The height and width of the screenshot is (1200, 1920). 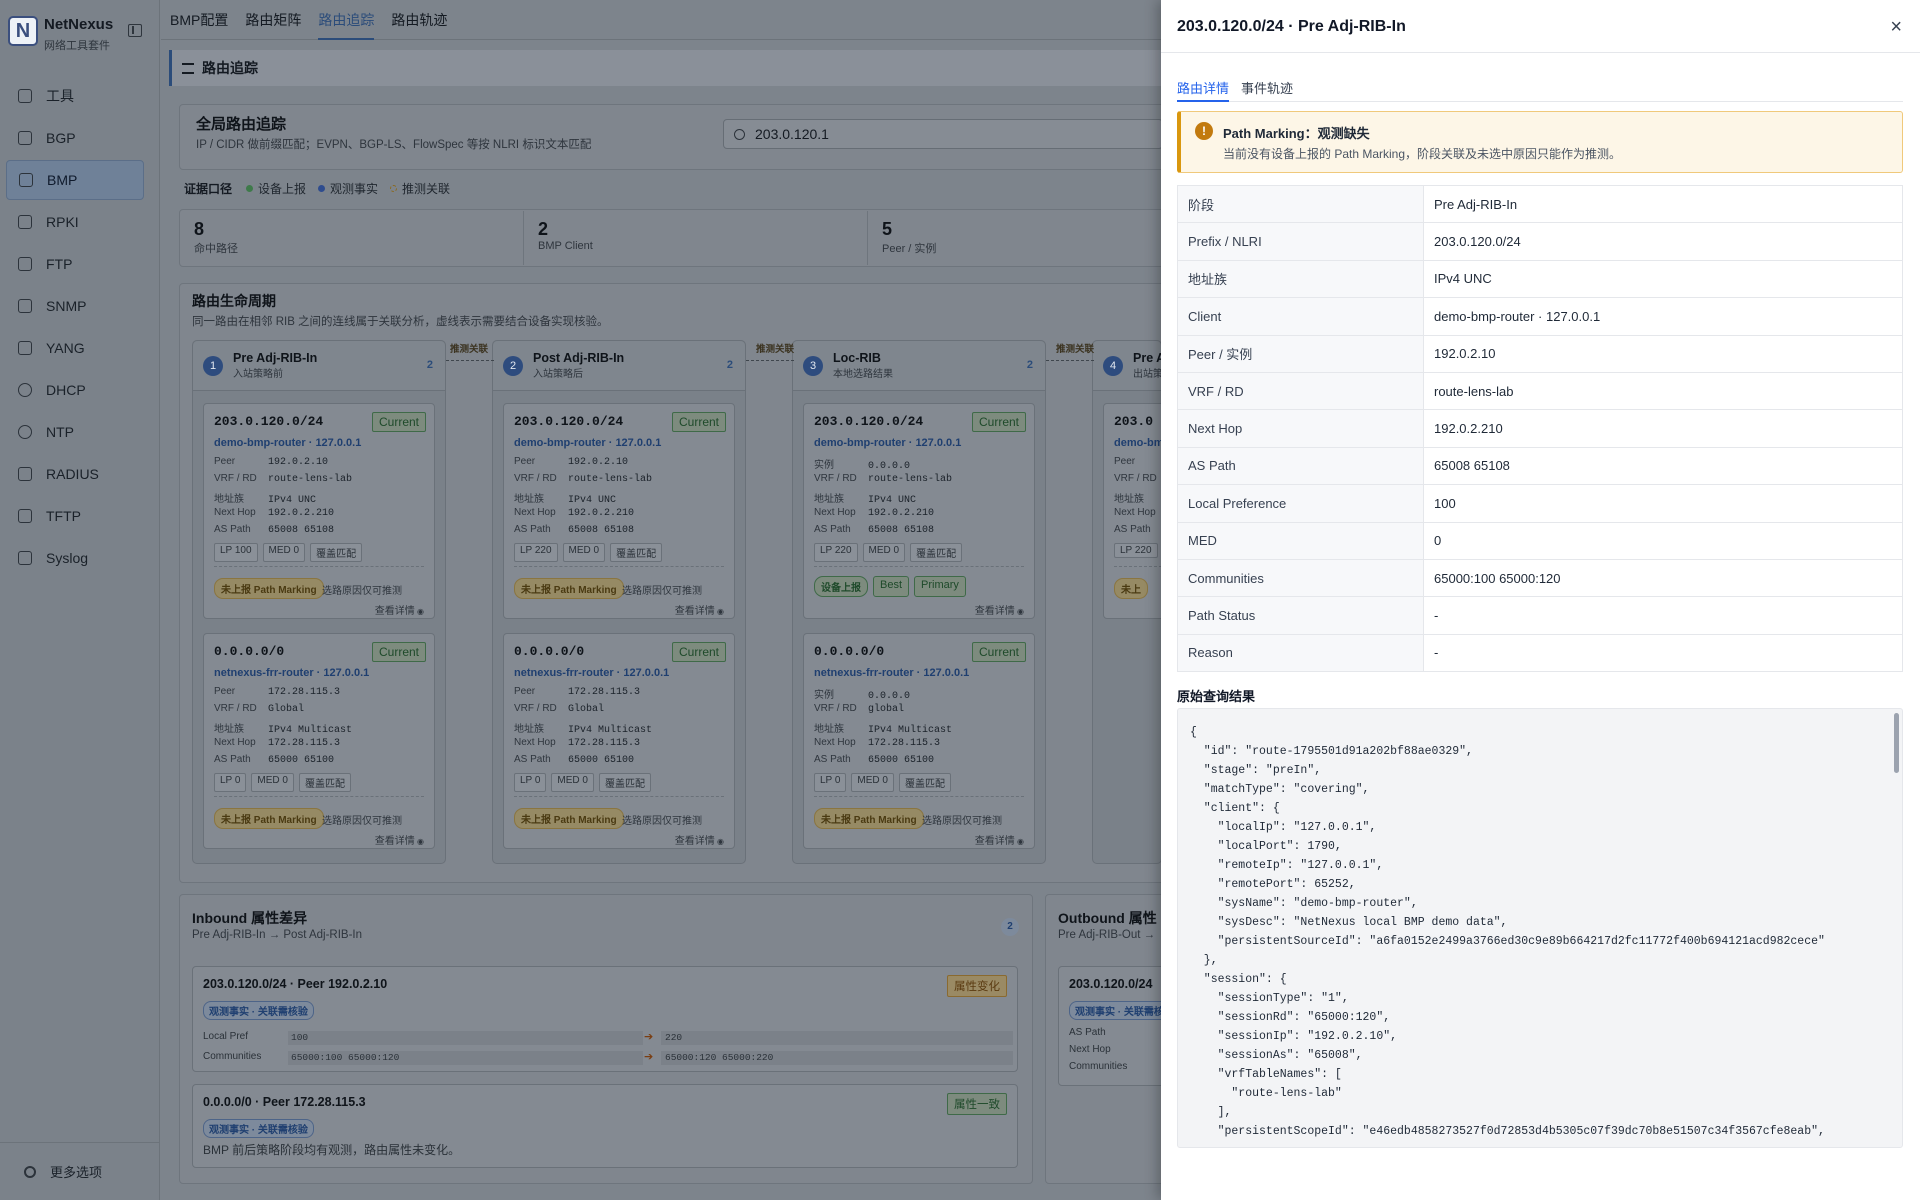 What do you see at coordinates (1300, 391) in the screenshot?
I see `attr-key: VRF / RD` at bounding box center [1300, 391].